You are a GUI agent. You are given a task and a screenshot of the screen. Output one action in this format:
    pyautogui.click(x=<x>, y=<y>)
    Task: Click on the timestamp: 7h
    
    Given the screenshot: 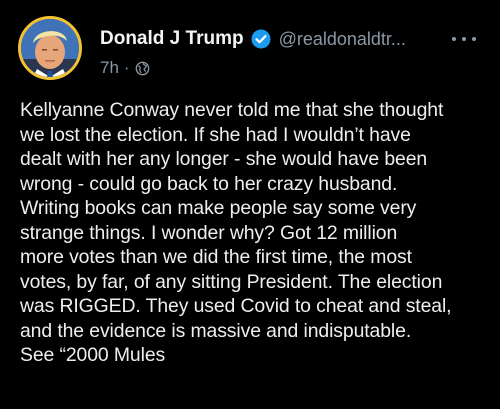 What is the action you would take?
    pyautogui.click(x=109, y=68)
    